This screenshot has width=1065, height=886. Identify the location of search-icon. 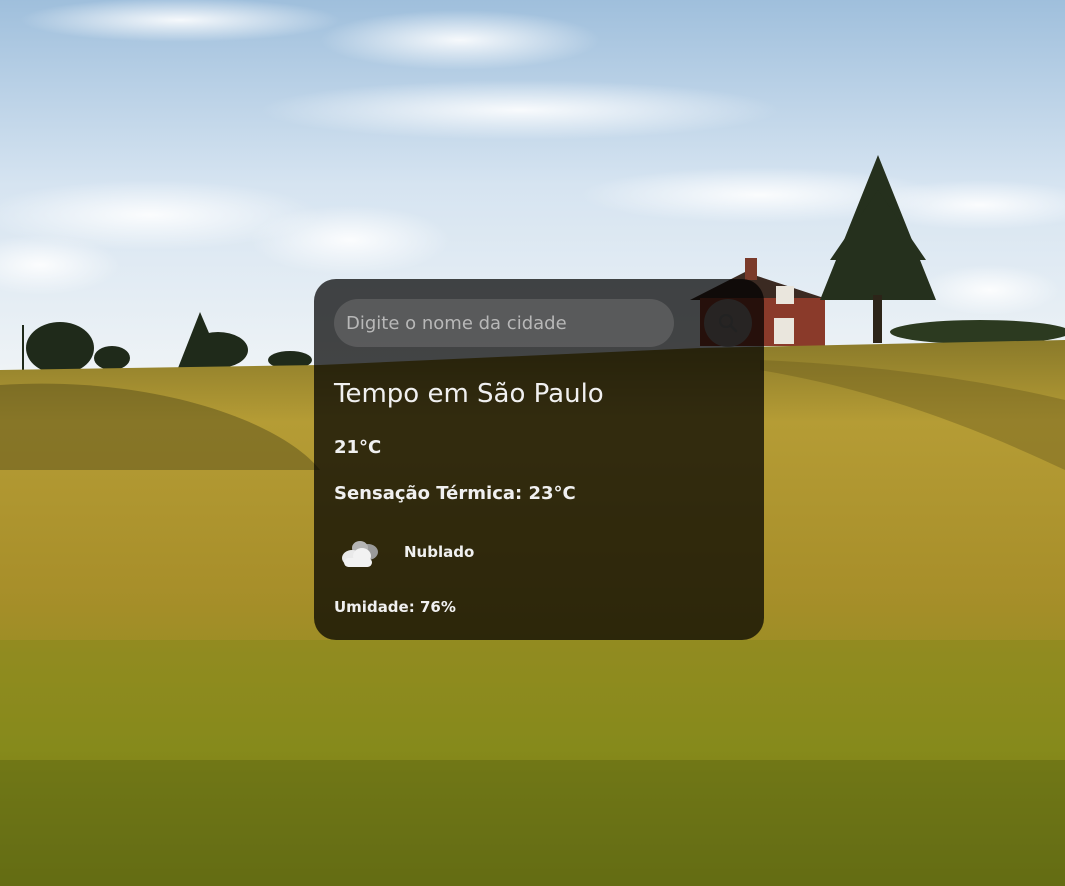
(728, 323).